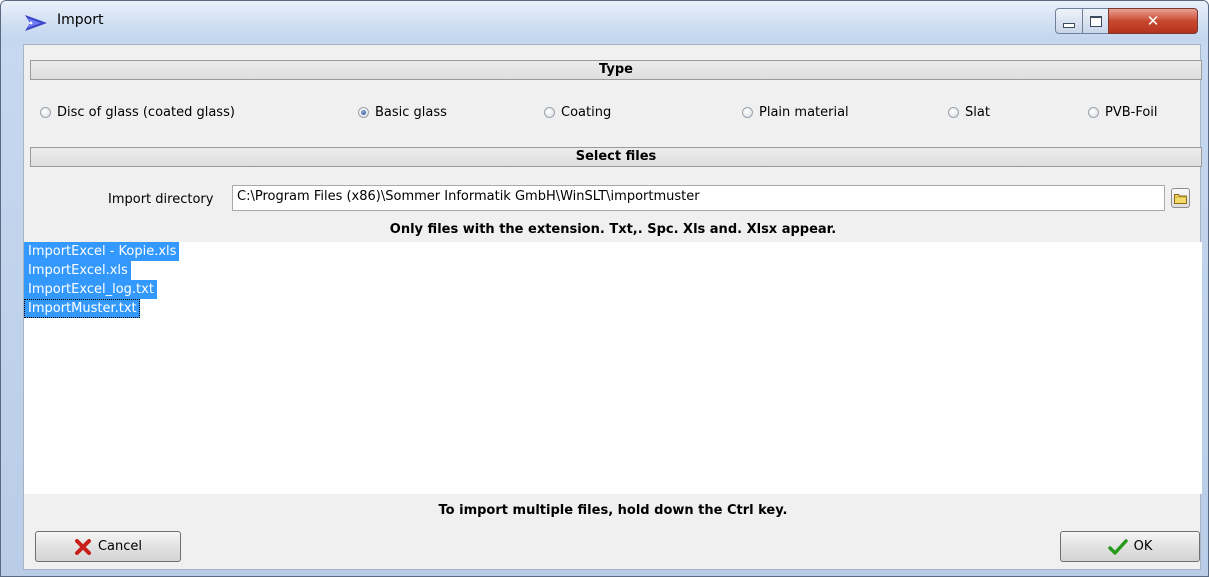 The width and height of the screenshot is (1209, 577). What do you see at coordinates (411, 112) in the screenshot?
I see `radio-label: Basic glass` at bounding box center [411, 112].